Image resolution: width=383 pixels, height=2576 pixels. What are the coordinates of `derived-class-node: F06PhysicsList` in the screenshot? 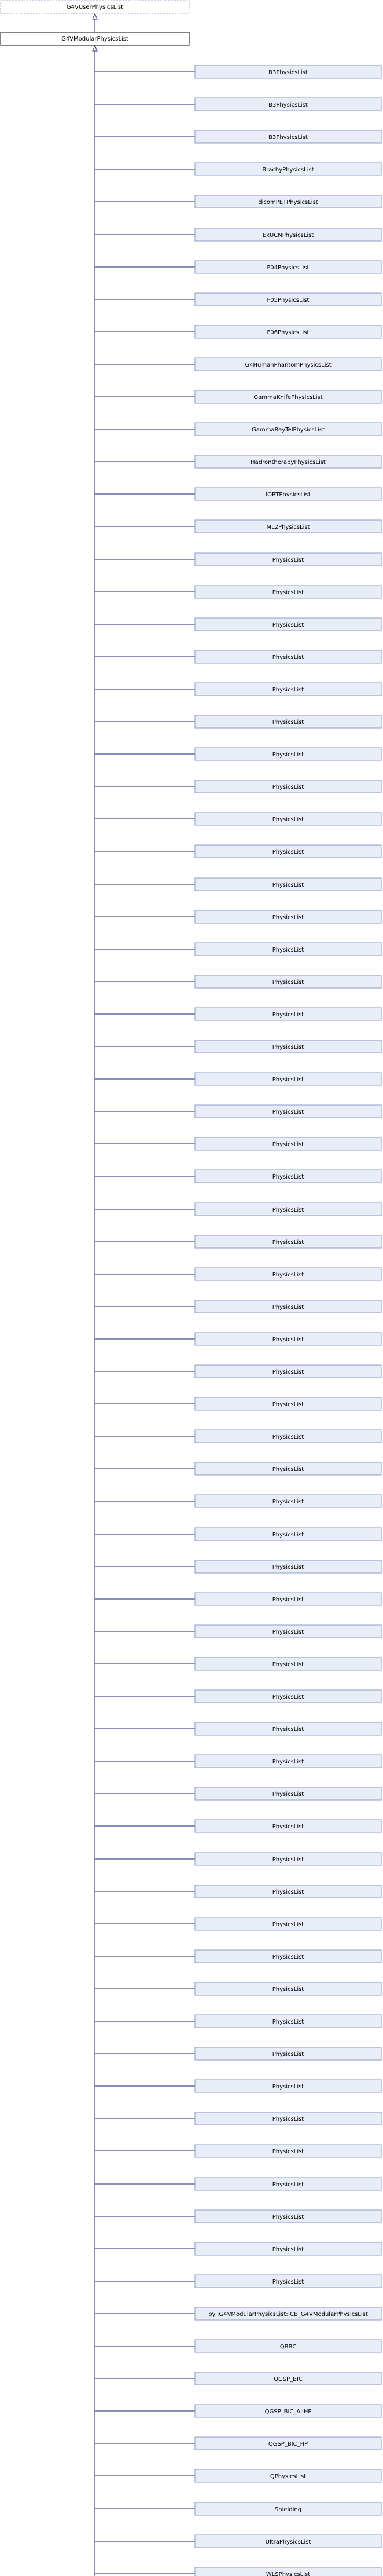 It's located at (288, 332).